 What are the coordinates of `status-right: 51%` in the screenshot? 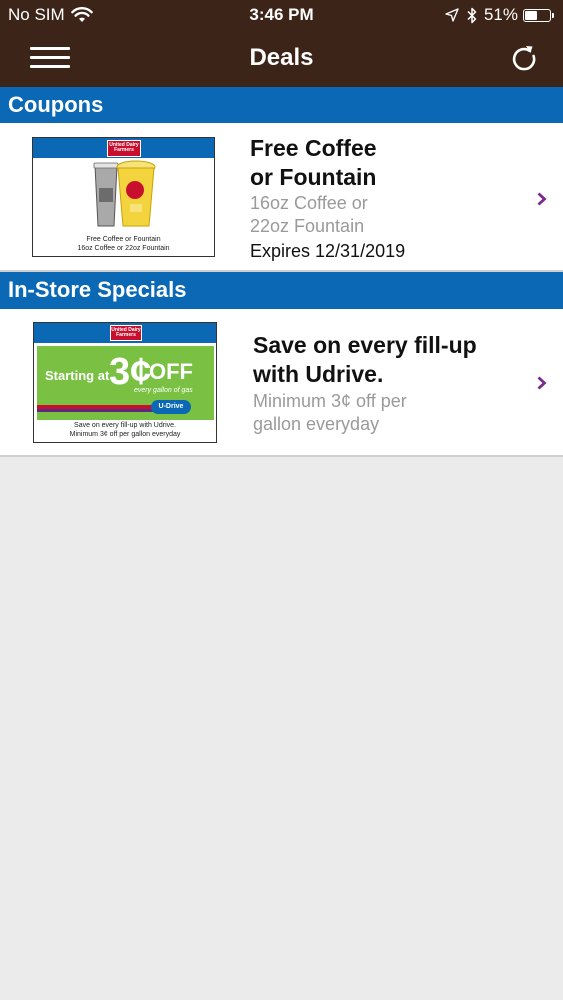 It's located at (499, 15).